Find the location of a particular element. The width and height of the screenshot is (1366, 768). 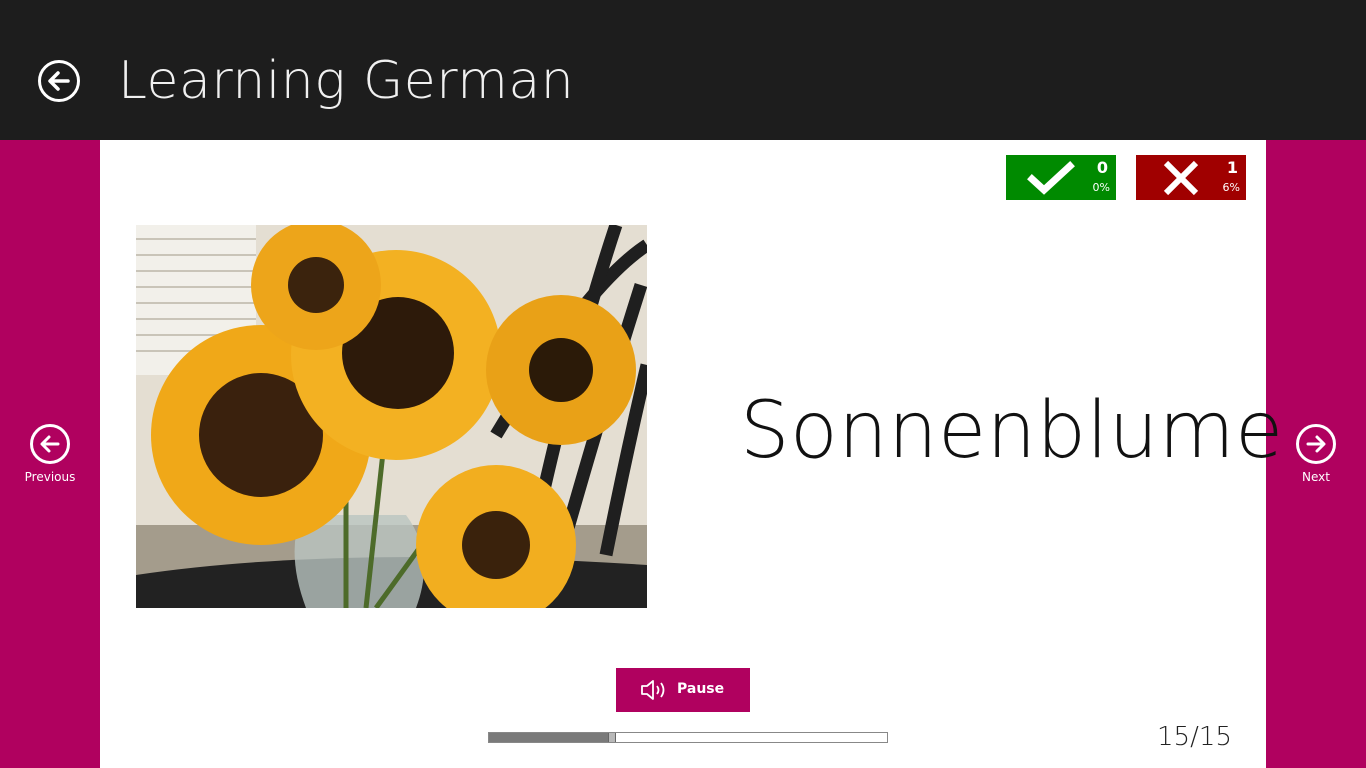

correct-count: 0 is located at coordinates (1102, 167).